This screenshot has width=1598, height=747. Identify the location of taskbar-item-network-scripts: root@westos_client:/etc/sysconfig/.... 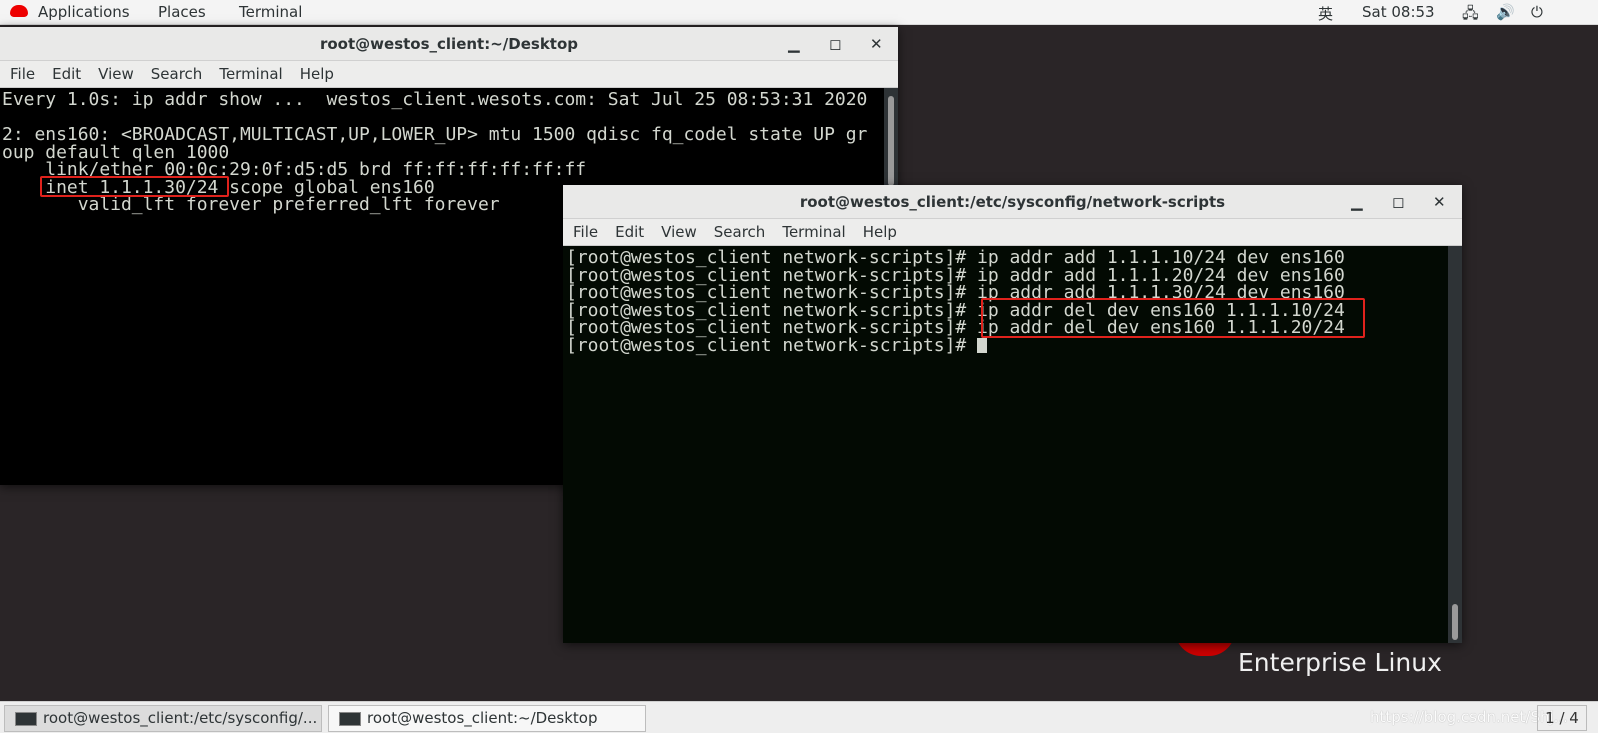
(163, 718).